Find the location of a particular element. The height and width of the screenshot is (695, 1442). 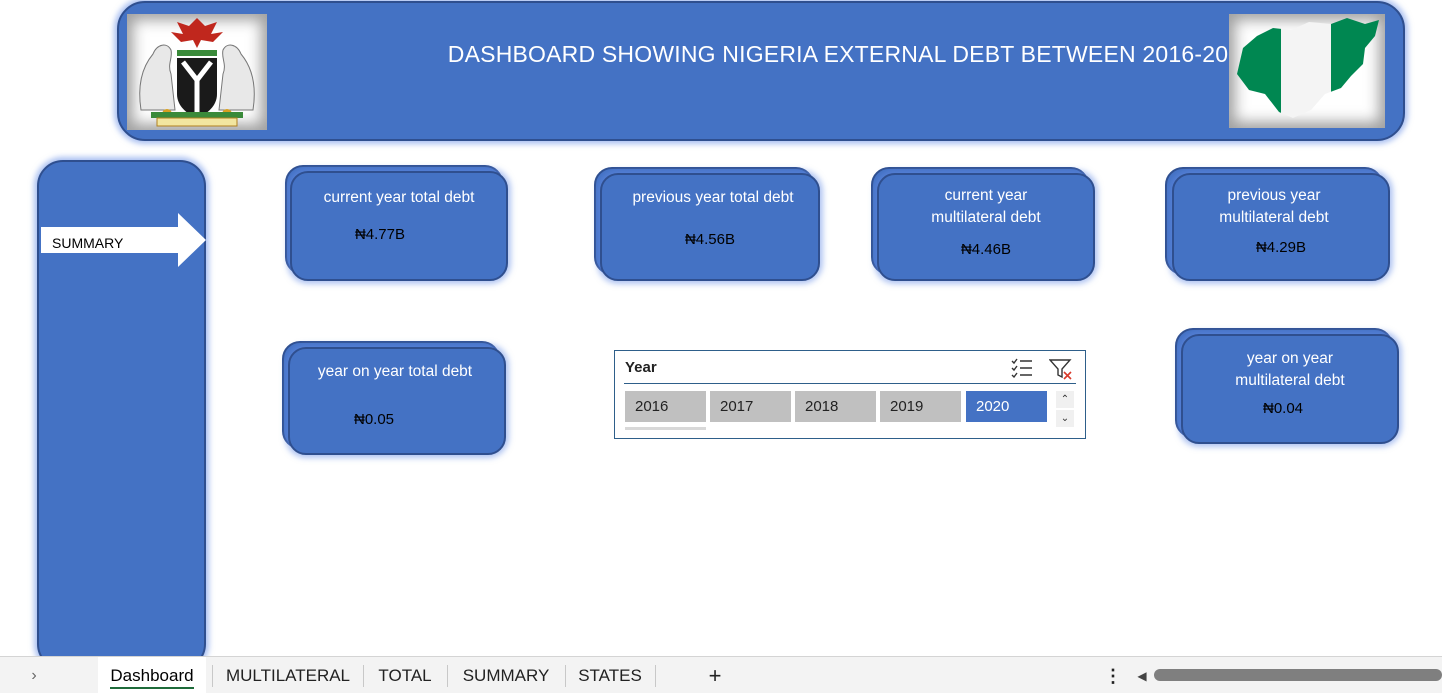

year-on-year-multilateral-debt-card: year on year multilateral debt ₦0.04 is located at coordinates (1288, 387).